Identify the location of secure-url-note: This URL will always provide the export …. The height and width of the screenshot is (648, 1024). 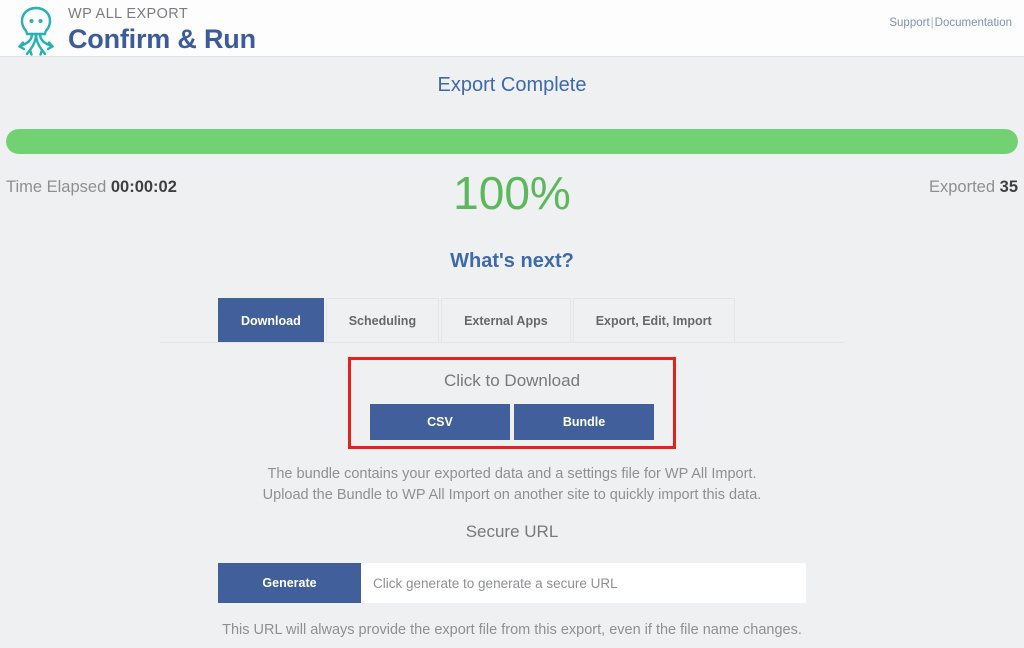
(512, 630).